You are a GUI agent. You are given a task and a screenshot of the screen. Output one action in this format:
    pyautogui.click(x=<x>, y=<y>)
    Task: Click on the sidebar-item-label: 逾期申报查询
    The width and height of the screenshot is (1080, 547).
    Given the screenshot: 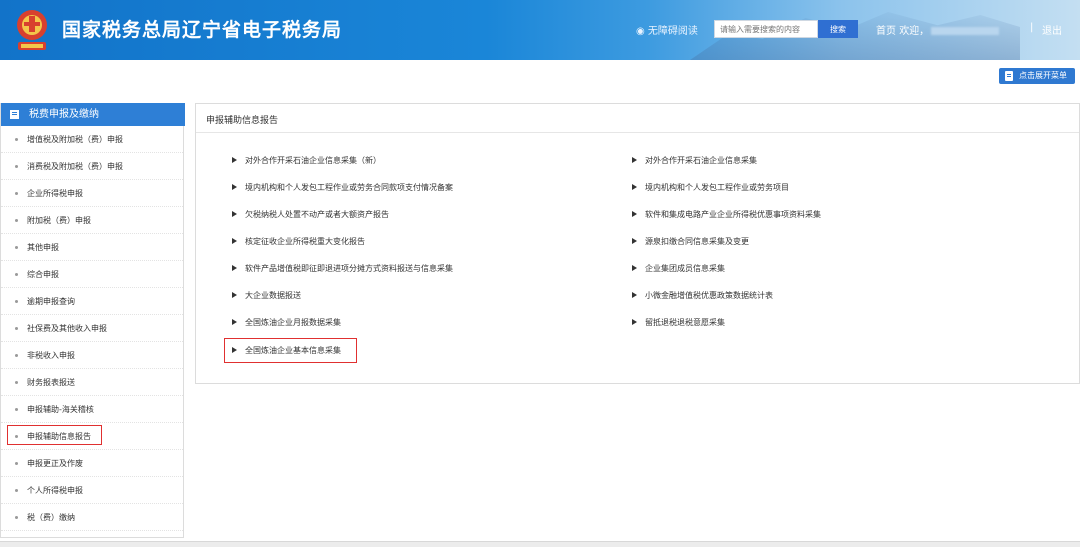 What is the action you would take?
    pyautogui.click(x=51, y=301)
    